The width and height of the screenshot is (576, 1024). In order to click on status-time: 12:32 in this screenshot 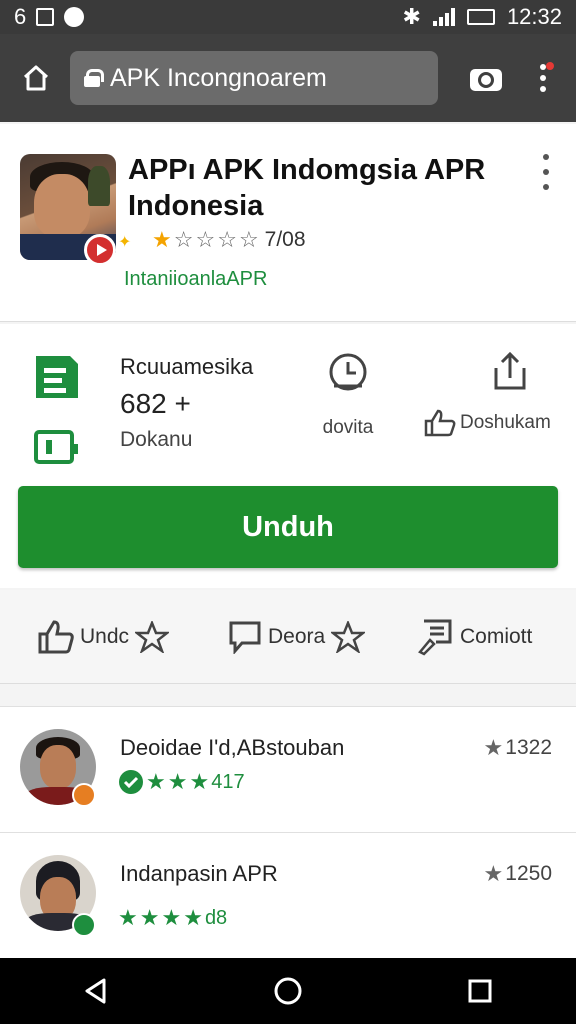, I will do `click(534, 16)`.